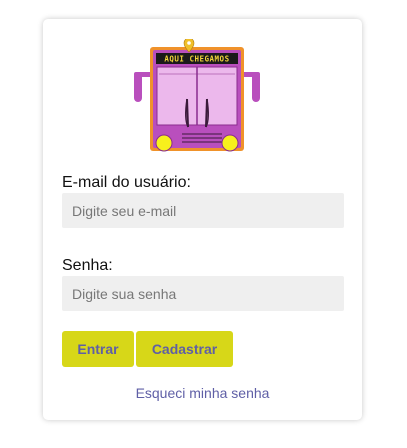 This screenshot has height=448, width=407. What do you see at coordinates (202, 393) in the screenshot?
I see `forgot-password-link: Esqueci minha senha` at bounding box center [202, 393].